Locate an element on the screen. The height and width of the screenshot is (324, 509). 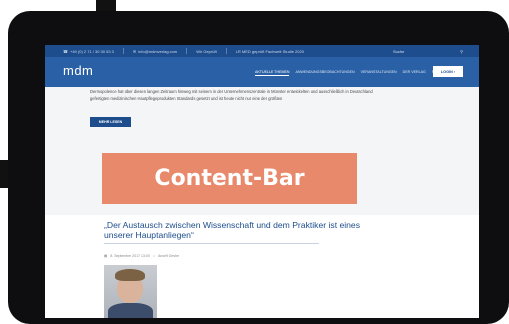
search-input: Suche ⚲ is located at coordinates (428, 51).